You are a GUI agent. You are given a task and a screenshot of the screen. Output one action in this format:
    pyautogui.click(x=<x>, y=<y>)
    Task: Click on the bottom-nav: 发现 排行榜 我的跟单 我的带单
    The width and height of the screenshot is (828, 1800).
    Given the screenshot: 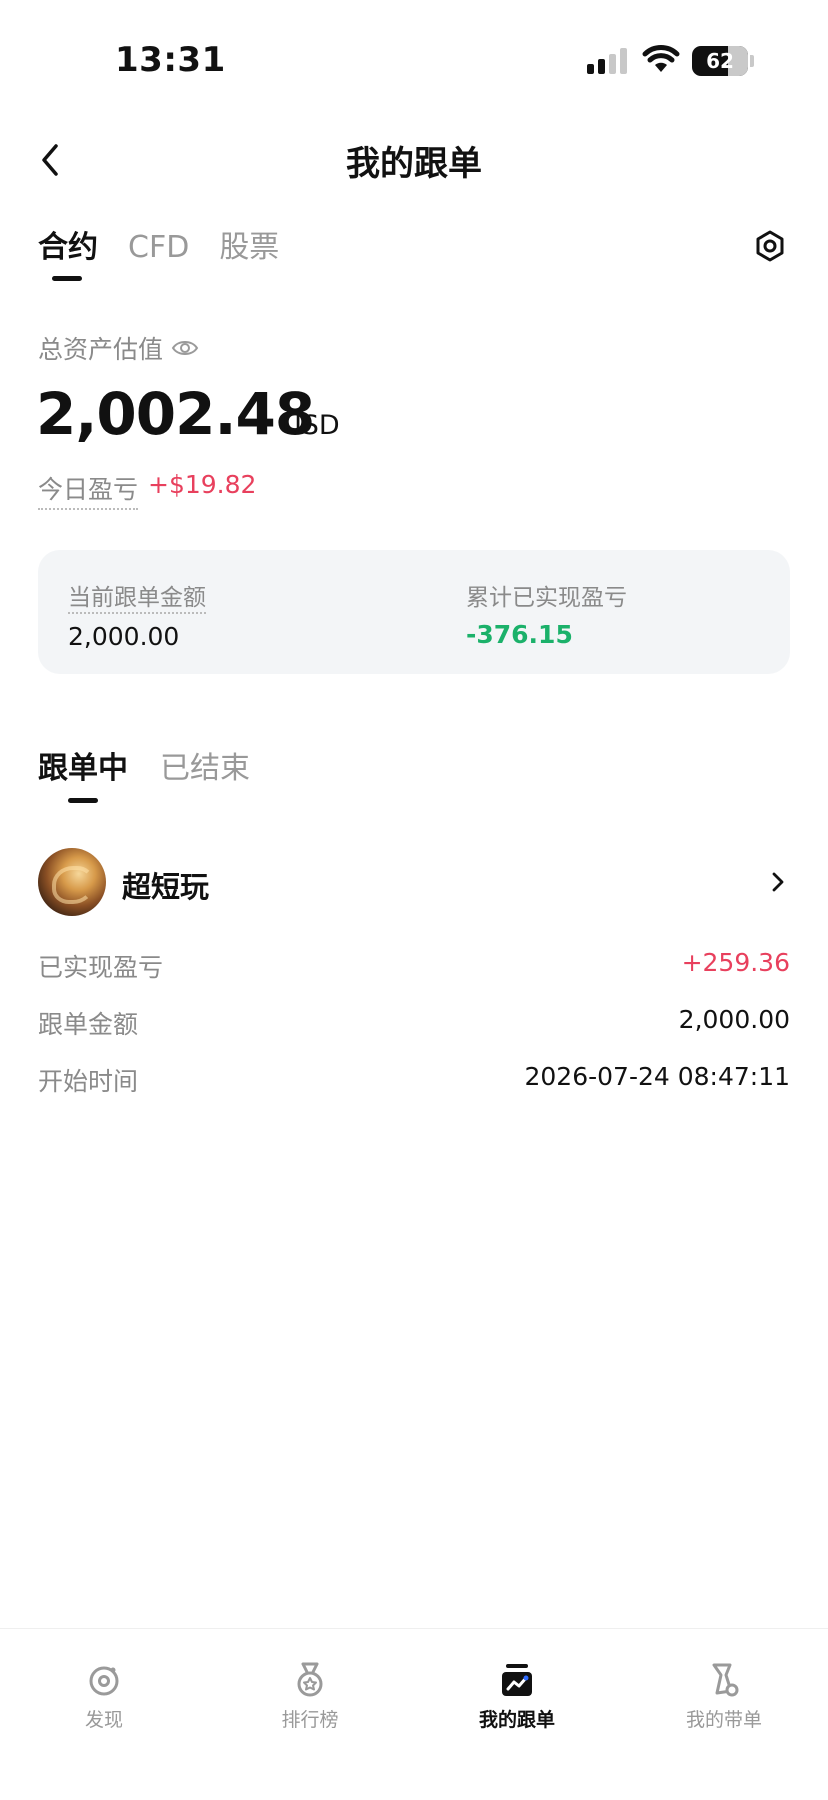 What is the action you would take?
    pyautogui.click(x=414, y=1714)
    